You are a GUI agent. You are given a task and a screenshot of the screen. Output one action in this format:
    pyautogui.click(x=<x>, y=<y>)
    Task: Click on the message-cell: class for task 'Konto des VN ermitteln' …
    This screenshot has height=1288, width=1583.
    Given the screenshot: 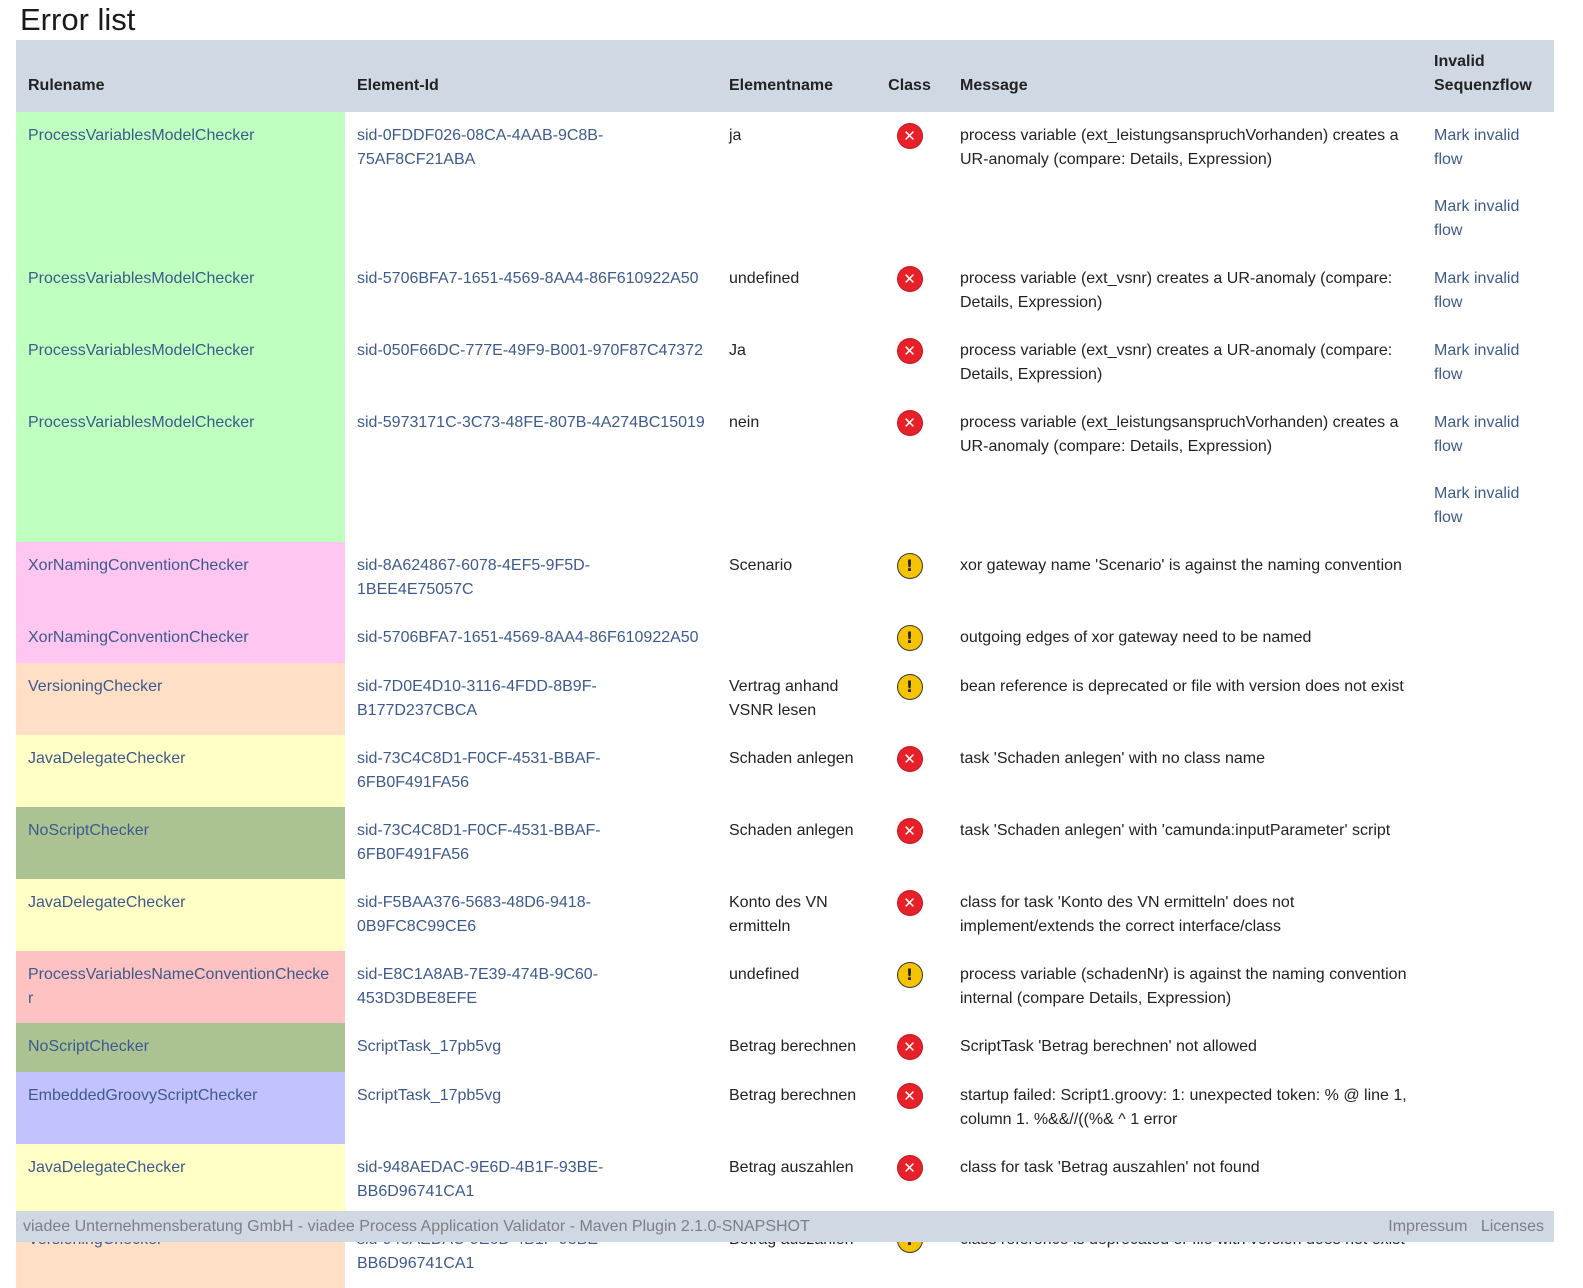 What is the action you would take?
    pyautogui.click(x=1127, y=914)
    